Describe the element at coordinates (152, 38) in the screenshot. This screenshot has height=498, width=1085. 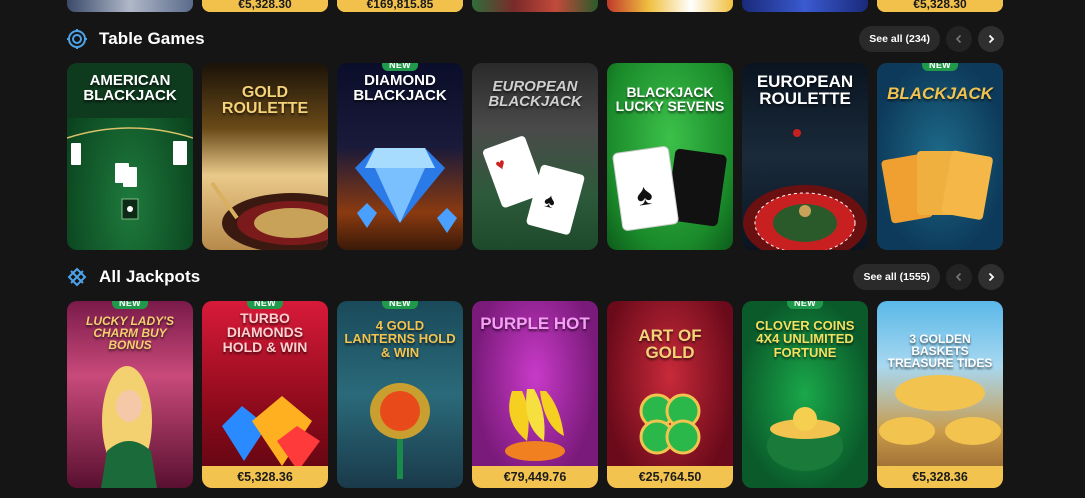
I see `section-title: Table Games` at that location.